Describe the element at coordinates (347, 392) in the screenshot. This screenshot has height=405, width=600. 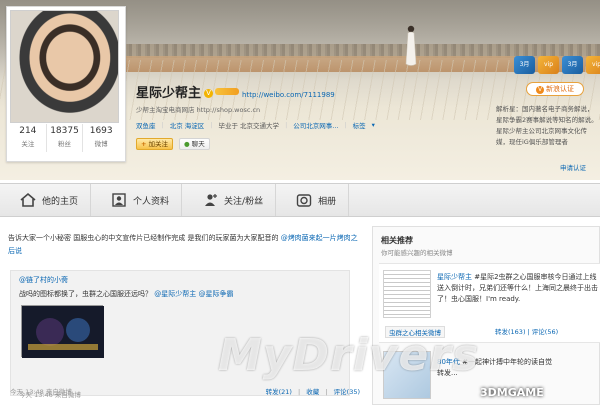
I see `comment-link: 评论(35)` at that location.